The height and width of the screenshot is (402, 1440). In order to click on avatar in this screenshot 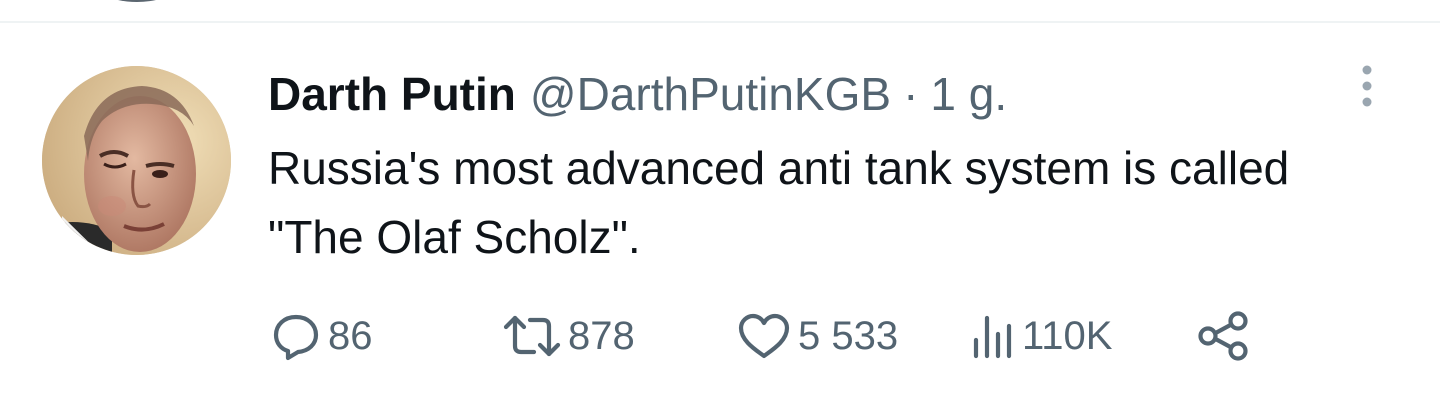, I will do `click(136, 160)`.